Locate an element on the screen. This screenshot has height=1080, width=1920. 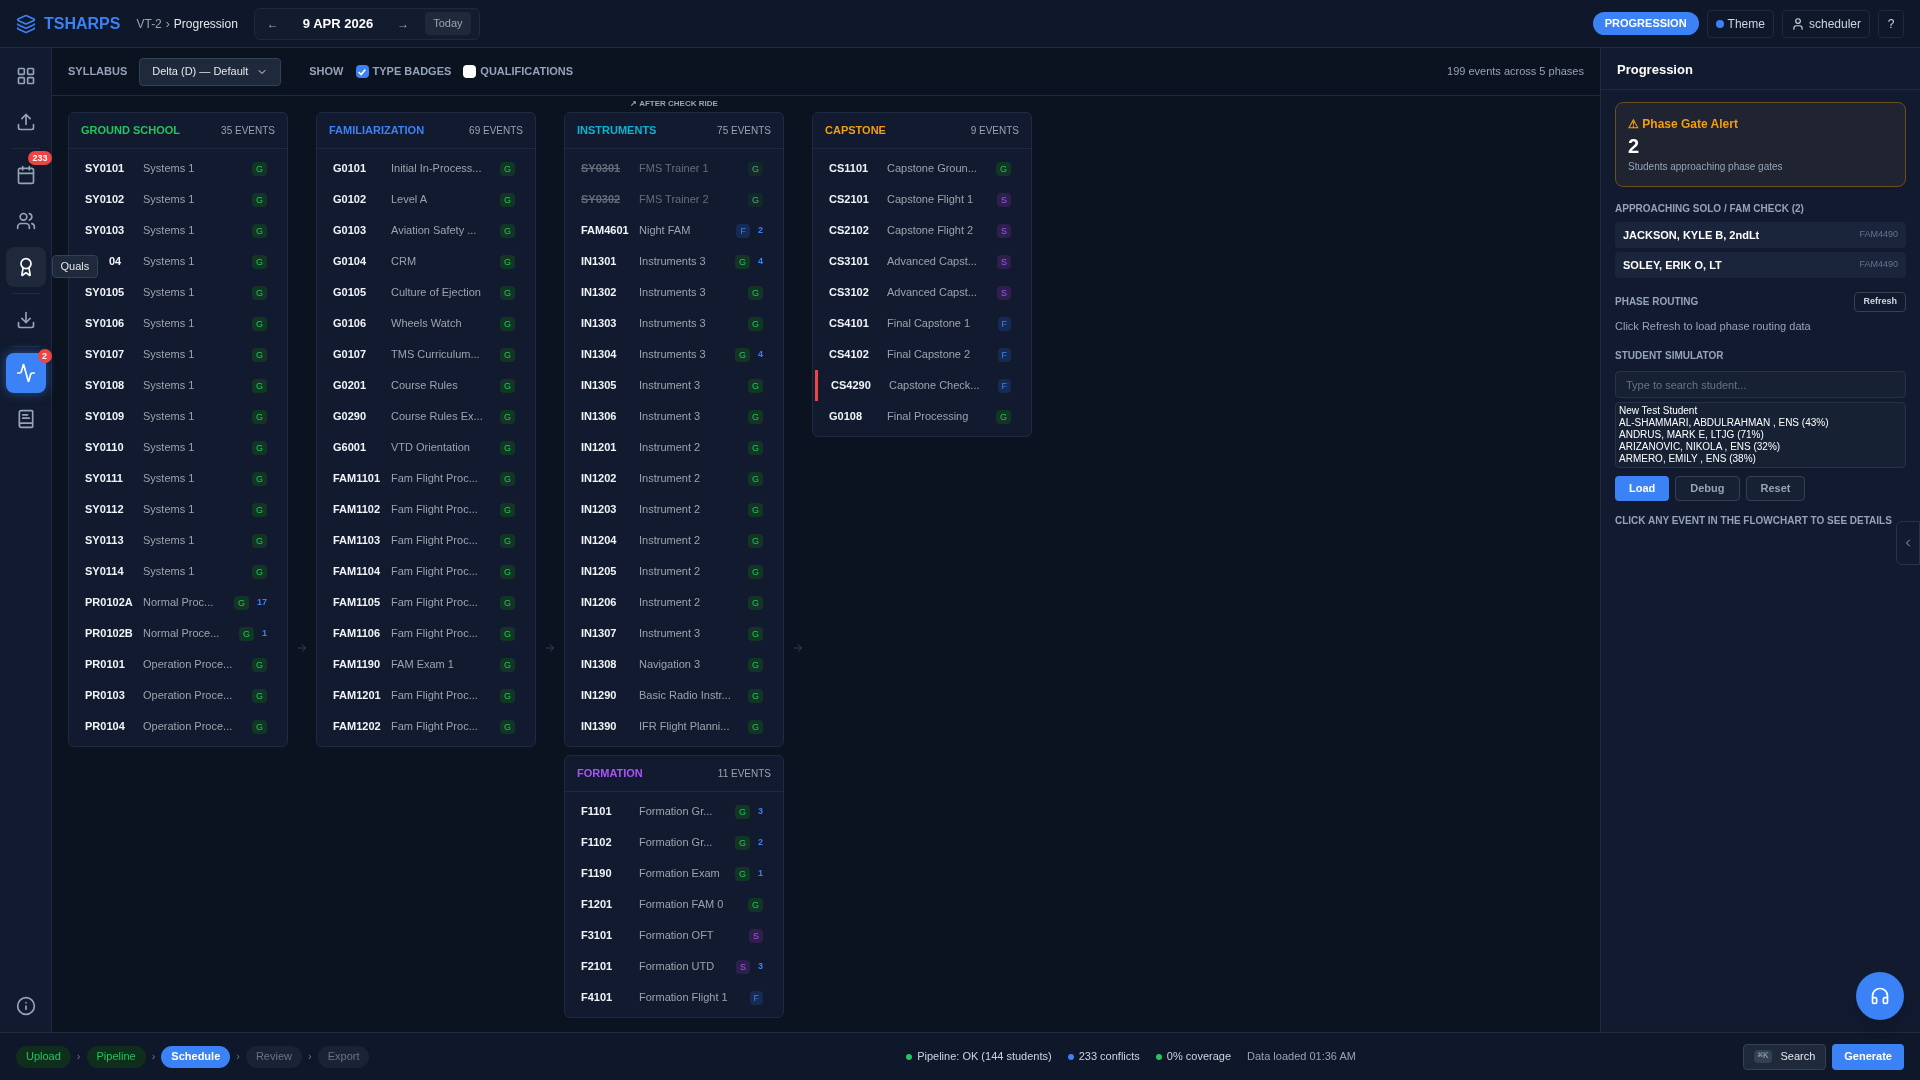
current-date: 9 APR 2026 is located at coordinates (338, 23).